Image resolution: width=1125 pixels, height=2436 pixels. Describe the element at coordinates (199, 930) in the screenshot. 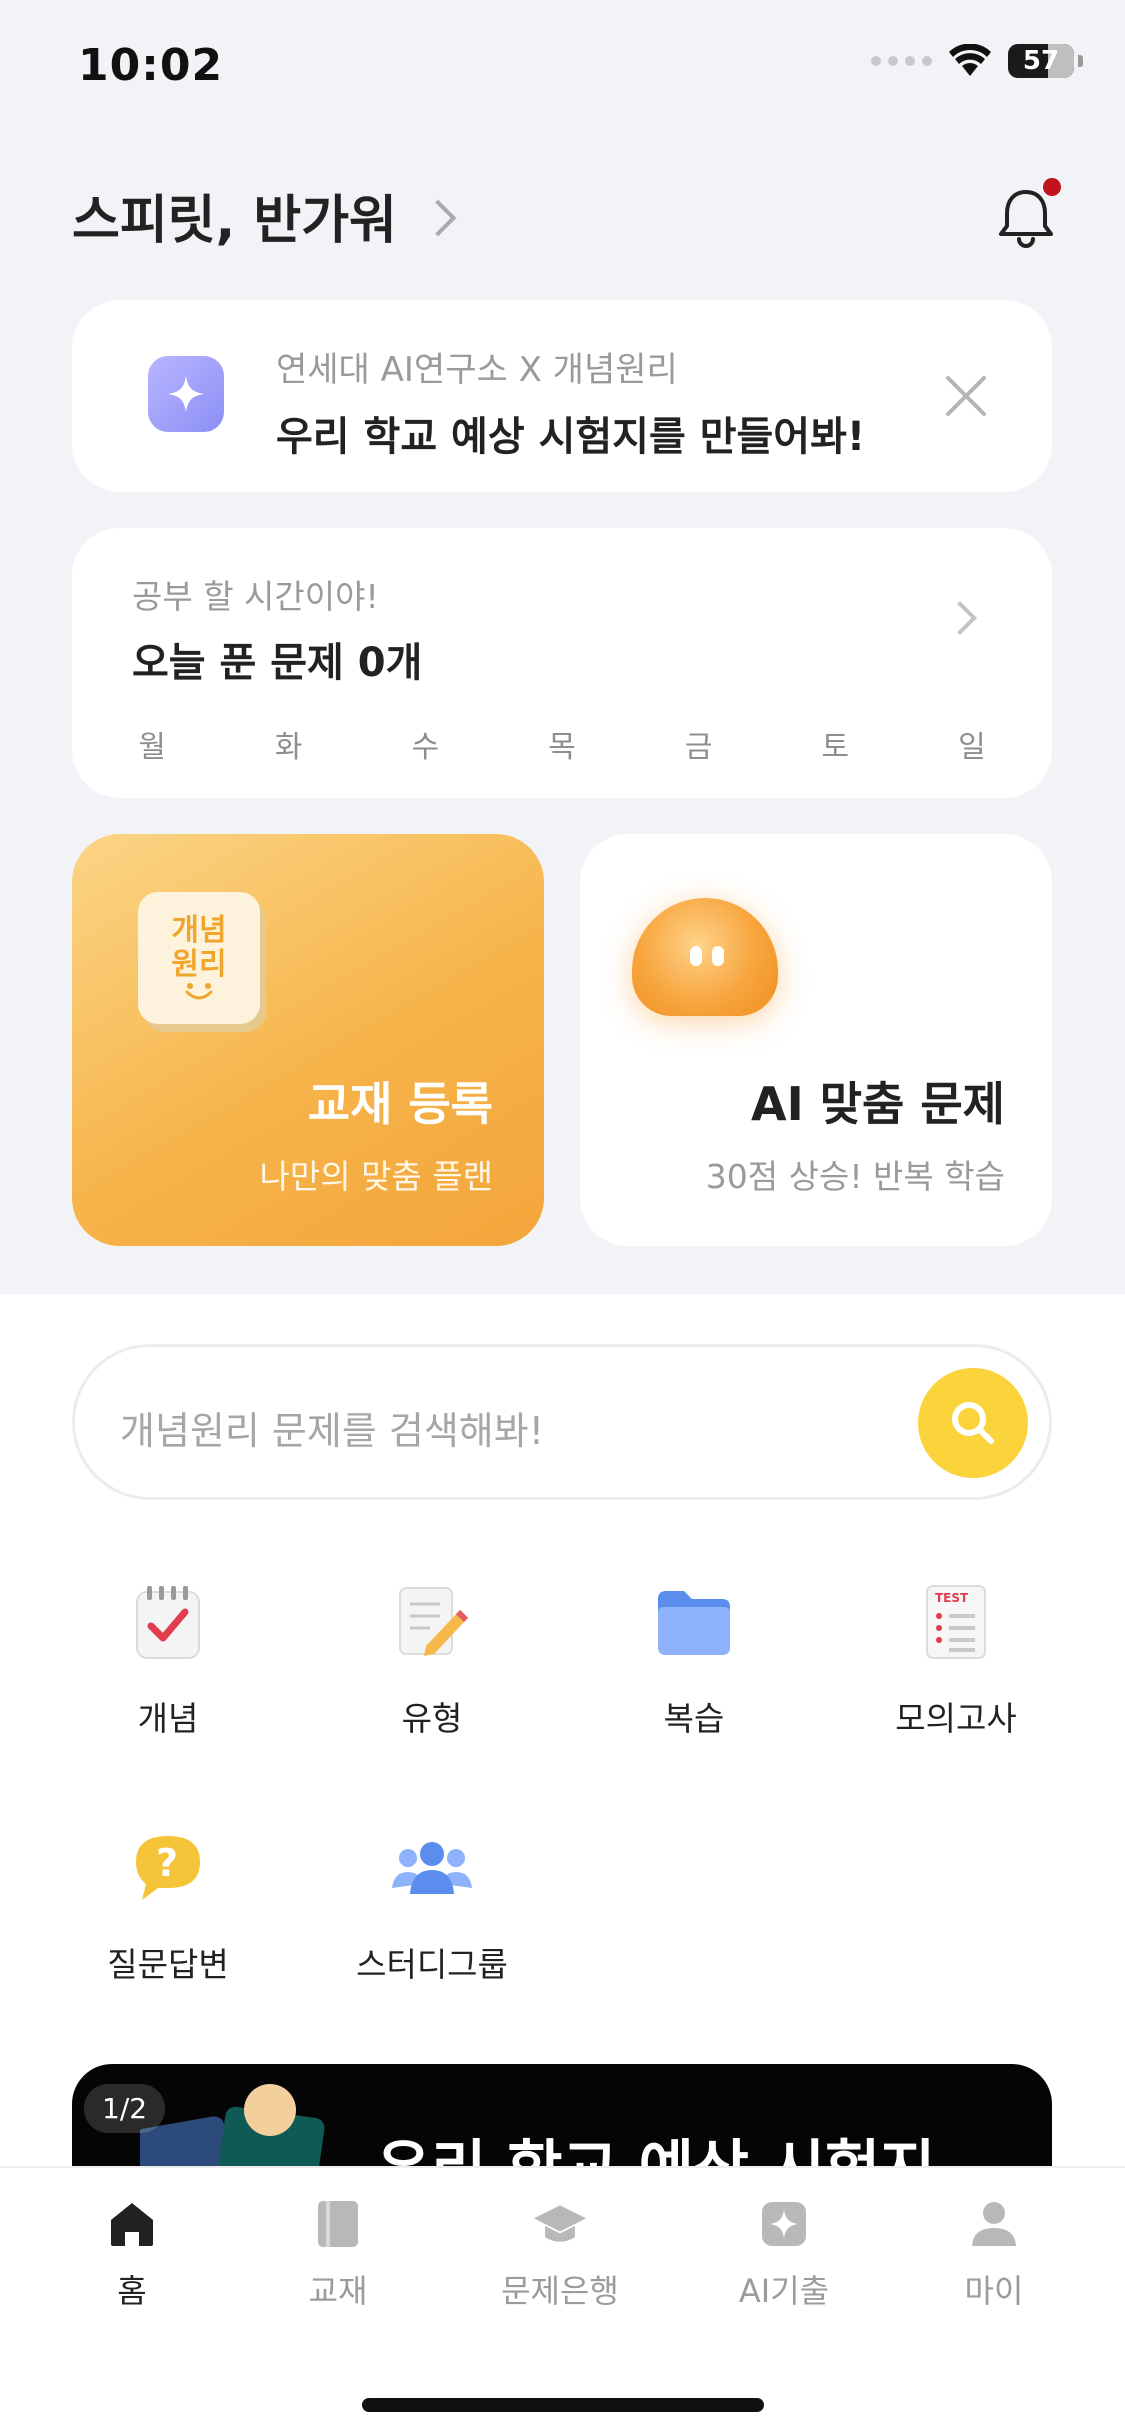

I see `logo-line-1: 개념` at that location.